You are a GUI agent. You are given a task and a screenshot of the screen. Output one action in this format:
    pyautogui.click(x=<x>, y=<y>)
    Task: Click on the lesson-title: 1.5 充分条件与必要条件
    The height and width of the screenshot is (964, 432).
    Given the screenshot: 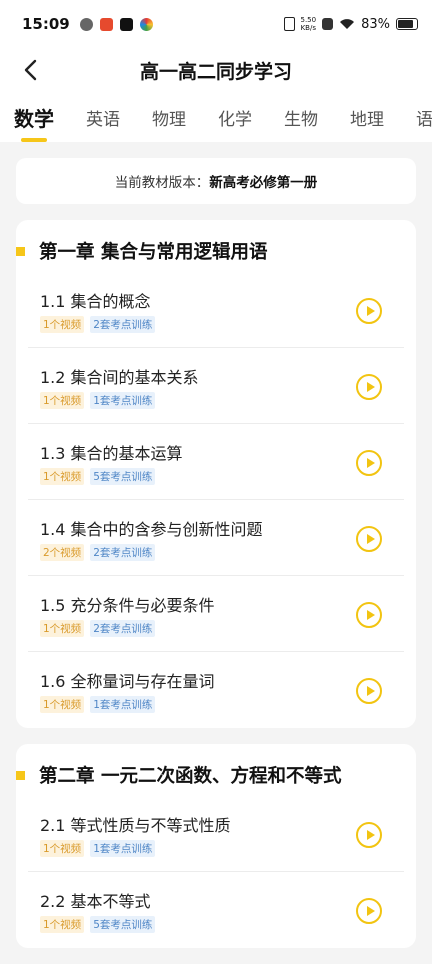 What is the action you would take?
    pyautogui.click(x=127, y=605)
    